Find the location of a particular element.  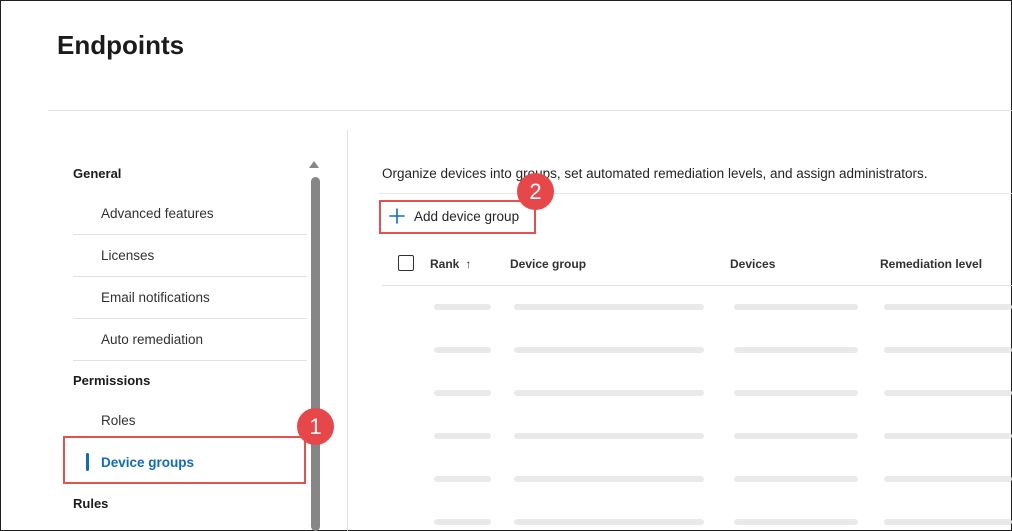

add-device-group-button: Add device group is located at coordinates (453, 216).